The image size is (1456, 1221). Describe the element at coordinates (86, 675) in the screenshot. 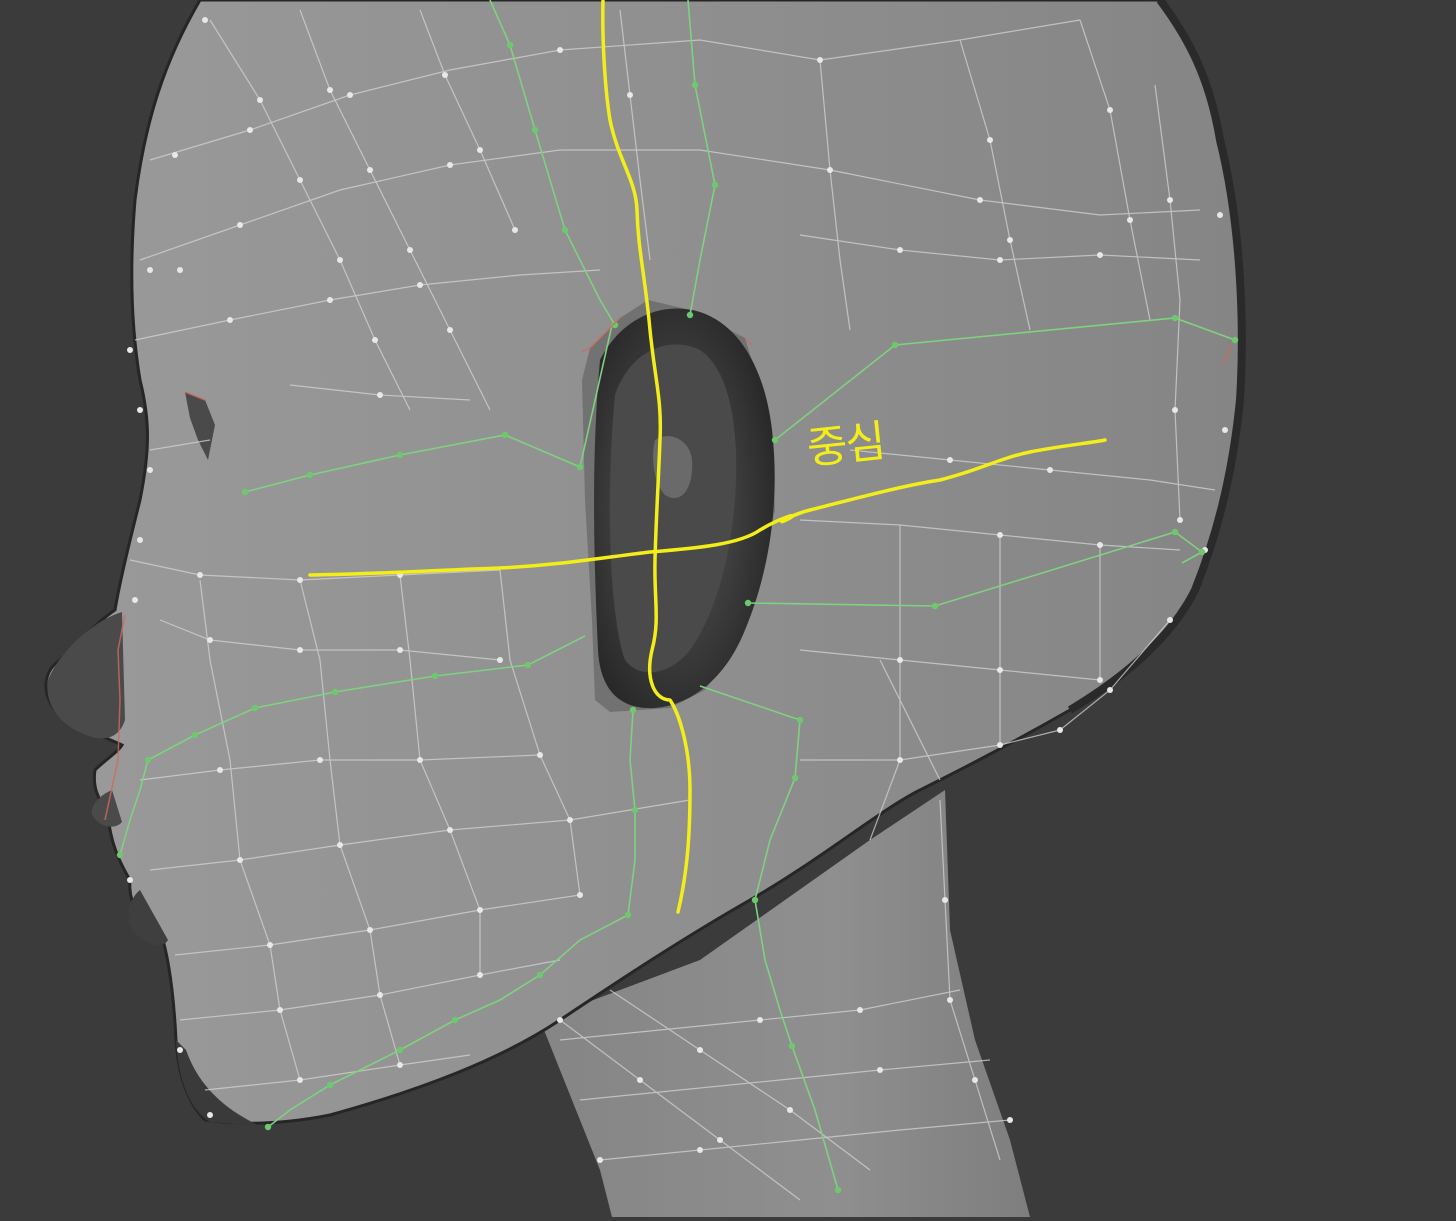

I see `nose-tip` at that location.